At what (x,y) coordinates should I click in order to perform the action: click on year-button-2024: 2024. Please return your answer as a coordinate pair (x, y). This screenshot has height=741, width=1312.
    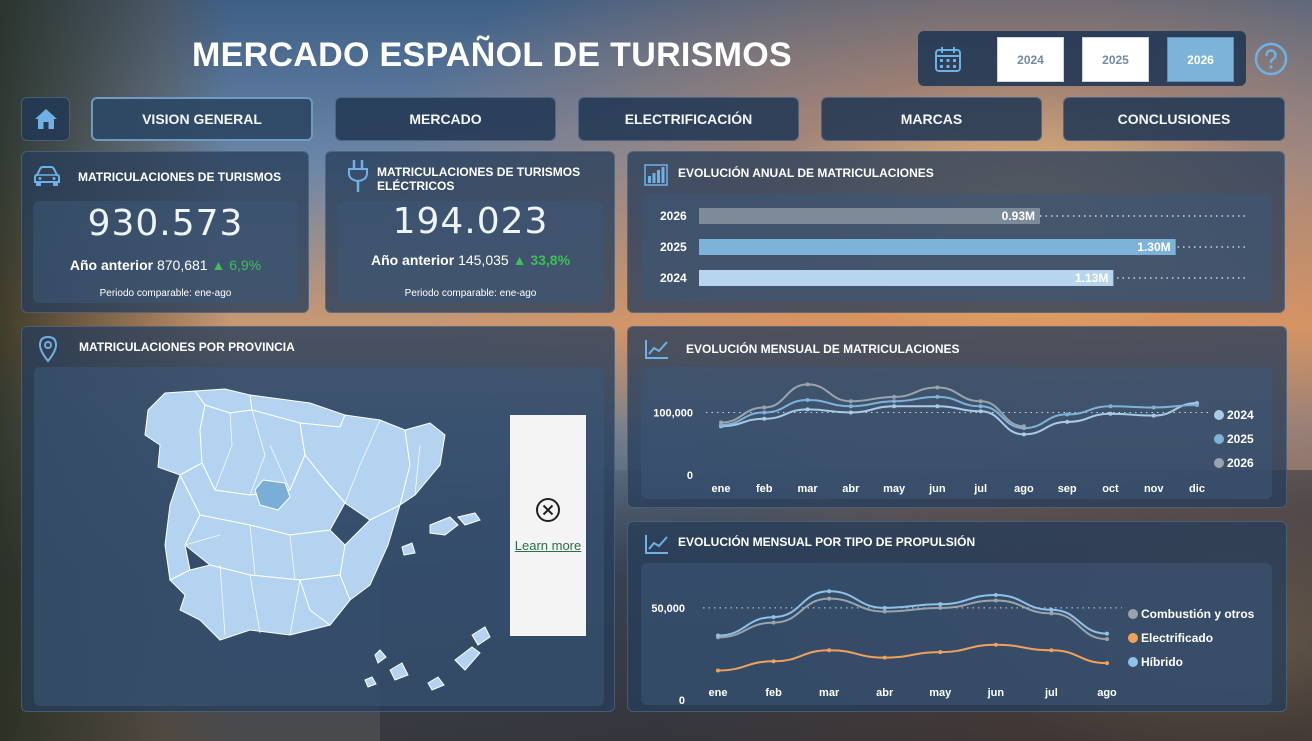
    Looking at the image, I should click on (1030, 59).